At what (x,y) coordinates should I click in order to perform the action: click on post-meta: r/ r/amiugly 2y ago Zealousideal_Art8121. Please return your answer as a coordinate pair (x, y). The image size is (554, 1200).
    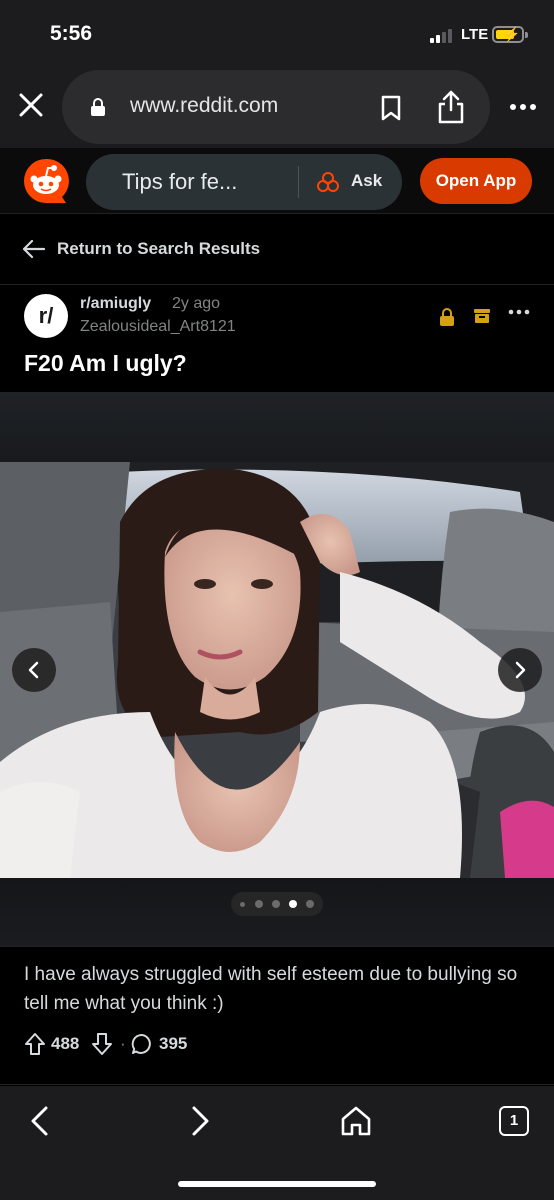
    Looking at the image, I should click on (277, 318).